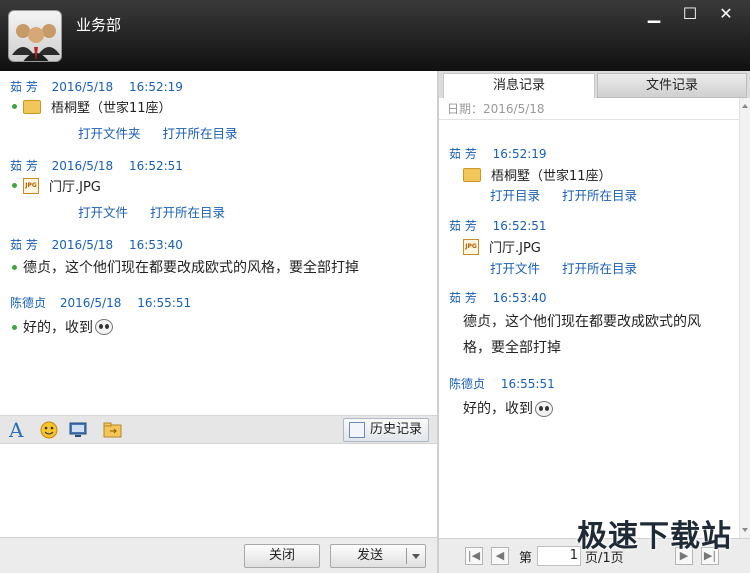 The image size is (750, 573). What do you see at coordinates (282, 556) in the screenshot?
I see `close-button: 关闭` at bounding box center [282, 556].